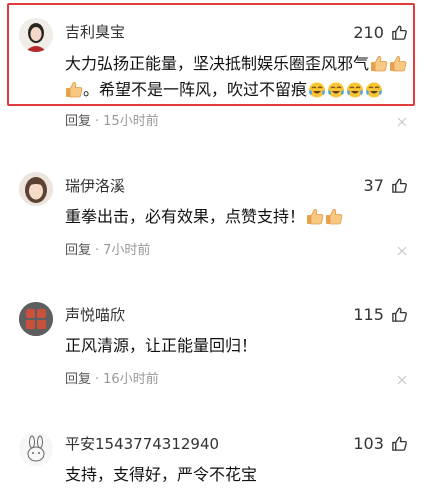 Image resolution: width=437 pixels, height=492 pixels. Describe the element at coordinates (368, 32) in the screenshot. I see `like-count: 210` at that location.